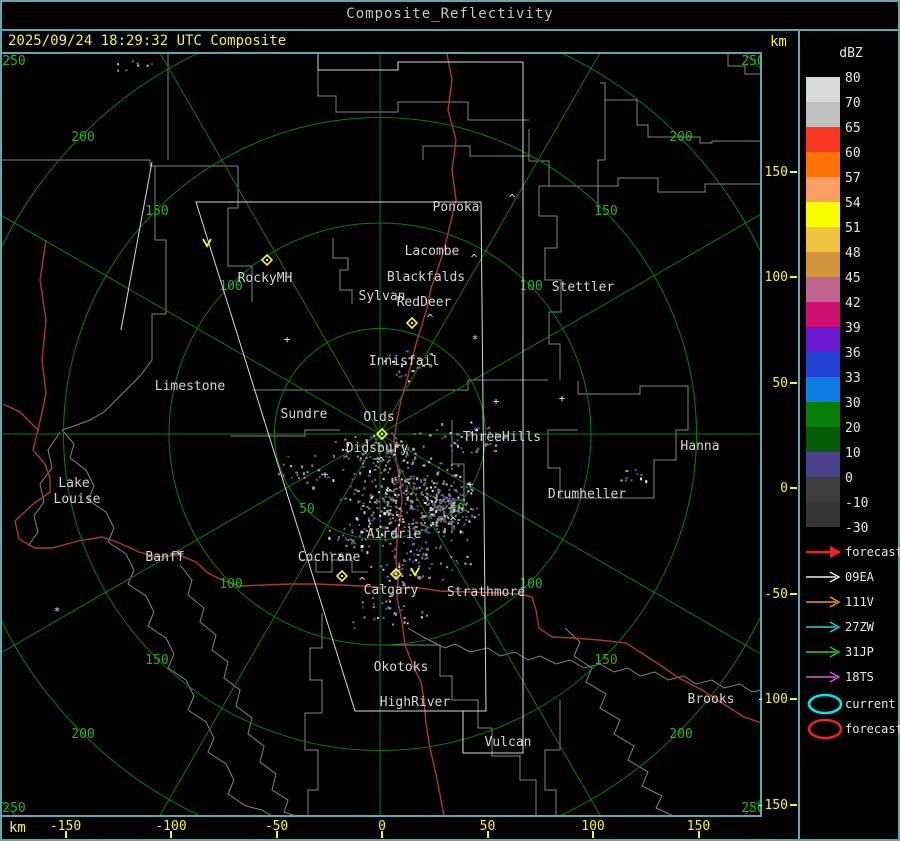 The image size is (900, 841). What do you see at coordinates (381, 461) in the screenshot?
I see `point-marker-icon: ^` at bounding box center [381, 461].